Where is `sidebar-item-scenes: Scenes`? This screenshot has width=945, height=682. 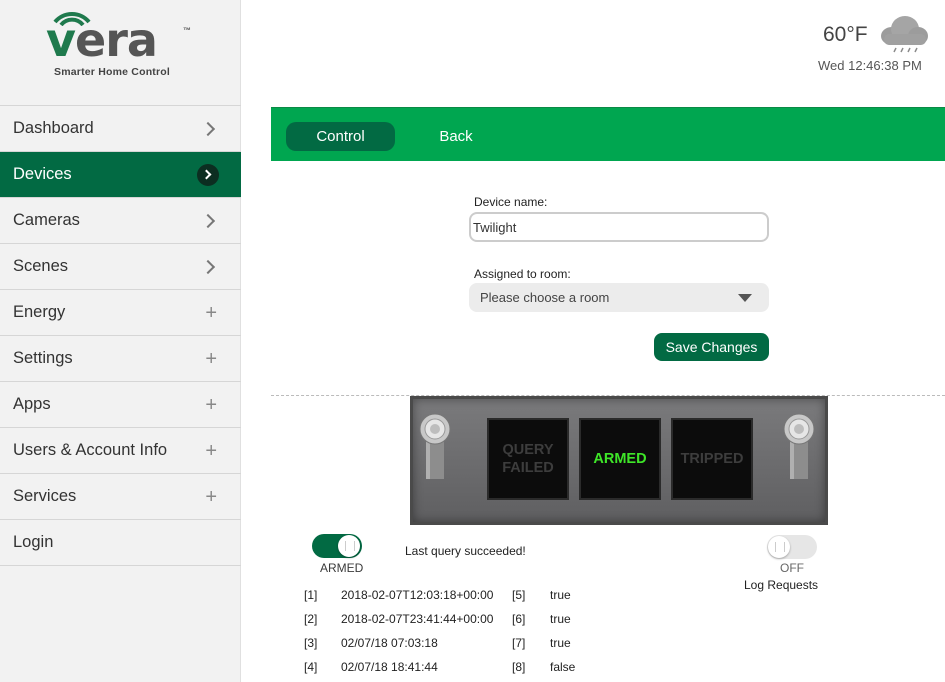
sidebar-item-scenes: Scenes is located at coordinates (120, 267).